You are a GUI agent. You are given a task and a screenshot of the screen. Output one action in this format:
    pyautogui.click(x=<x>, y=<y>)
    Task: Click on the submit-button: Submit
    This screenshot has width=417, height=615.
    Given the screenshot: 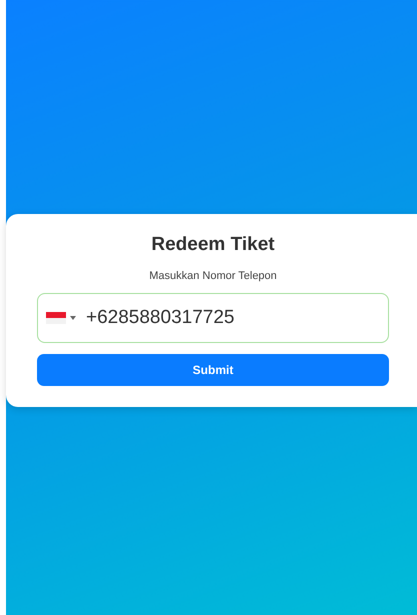 What is the action you would take?
    pyautogui.click(x=213, y=370)
    